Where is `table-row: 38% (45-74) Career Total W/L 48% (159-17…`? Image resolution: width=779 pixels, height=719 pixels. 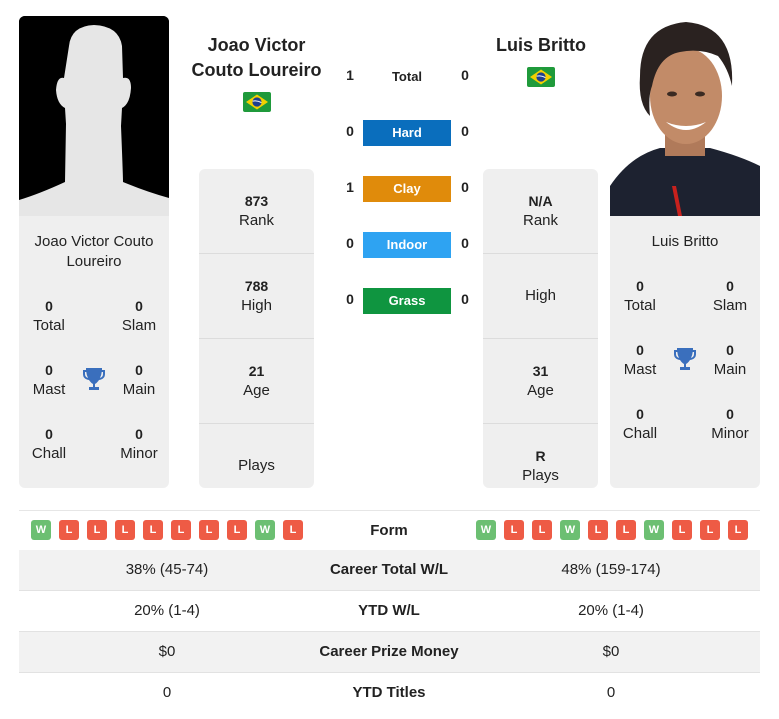 table-row: 38% (45-74) Career Total W/L 48% (159-17… is located at coordinates (389, 570).